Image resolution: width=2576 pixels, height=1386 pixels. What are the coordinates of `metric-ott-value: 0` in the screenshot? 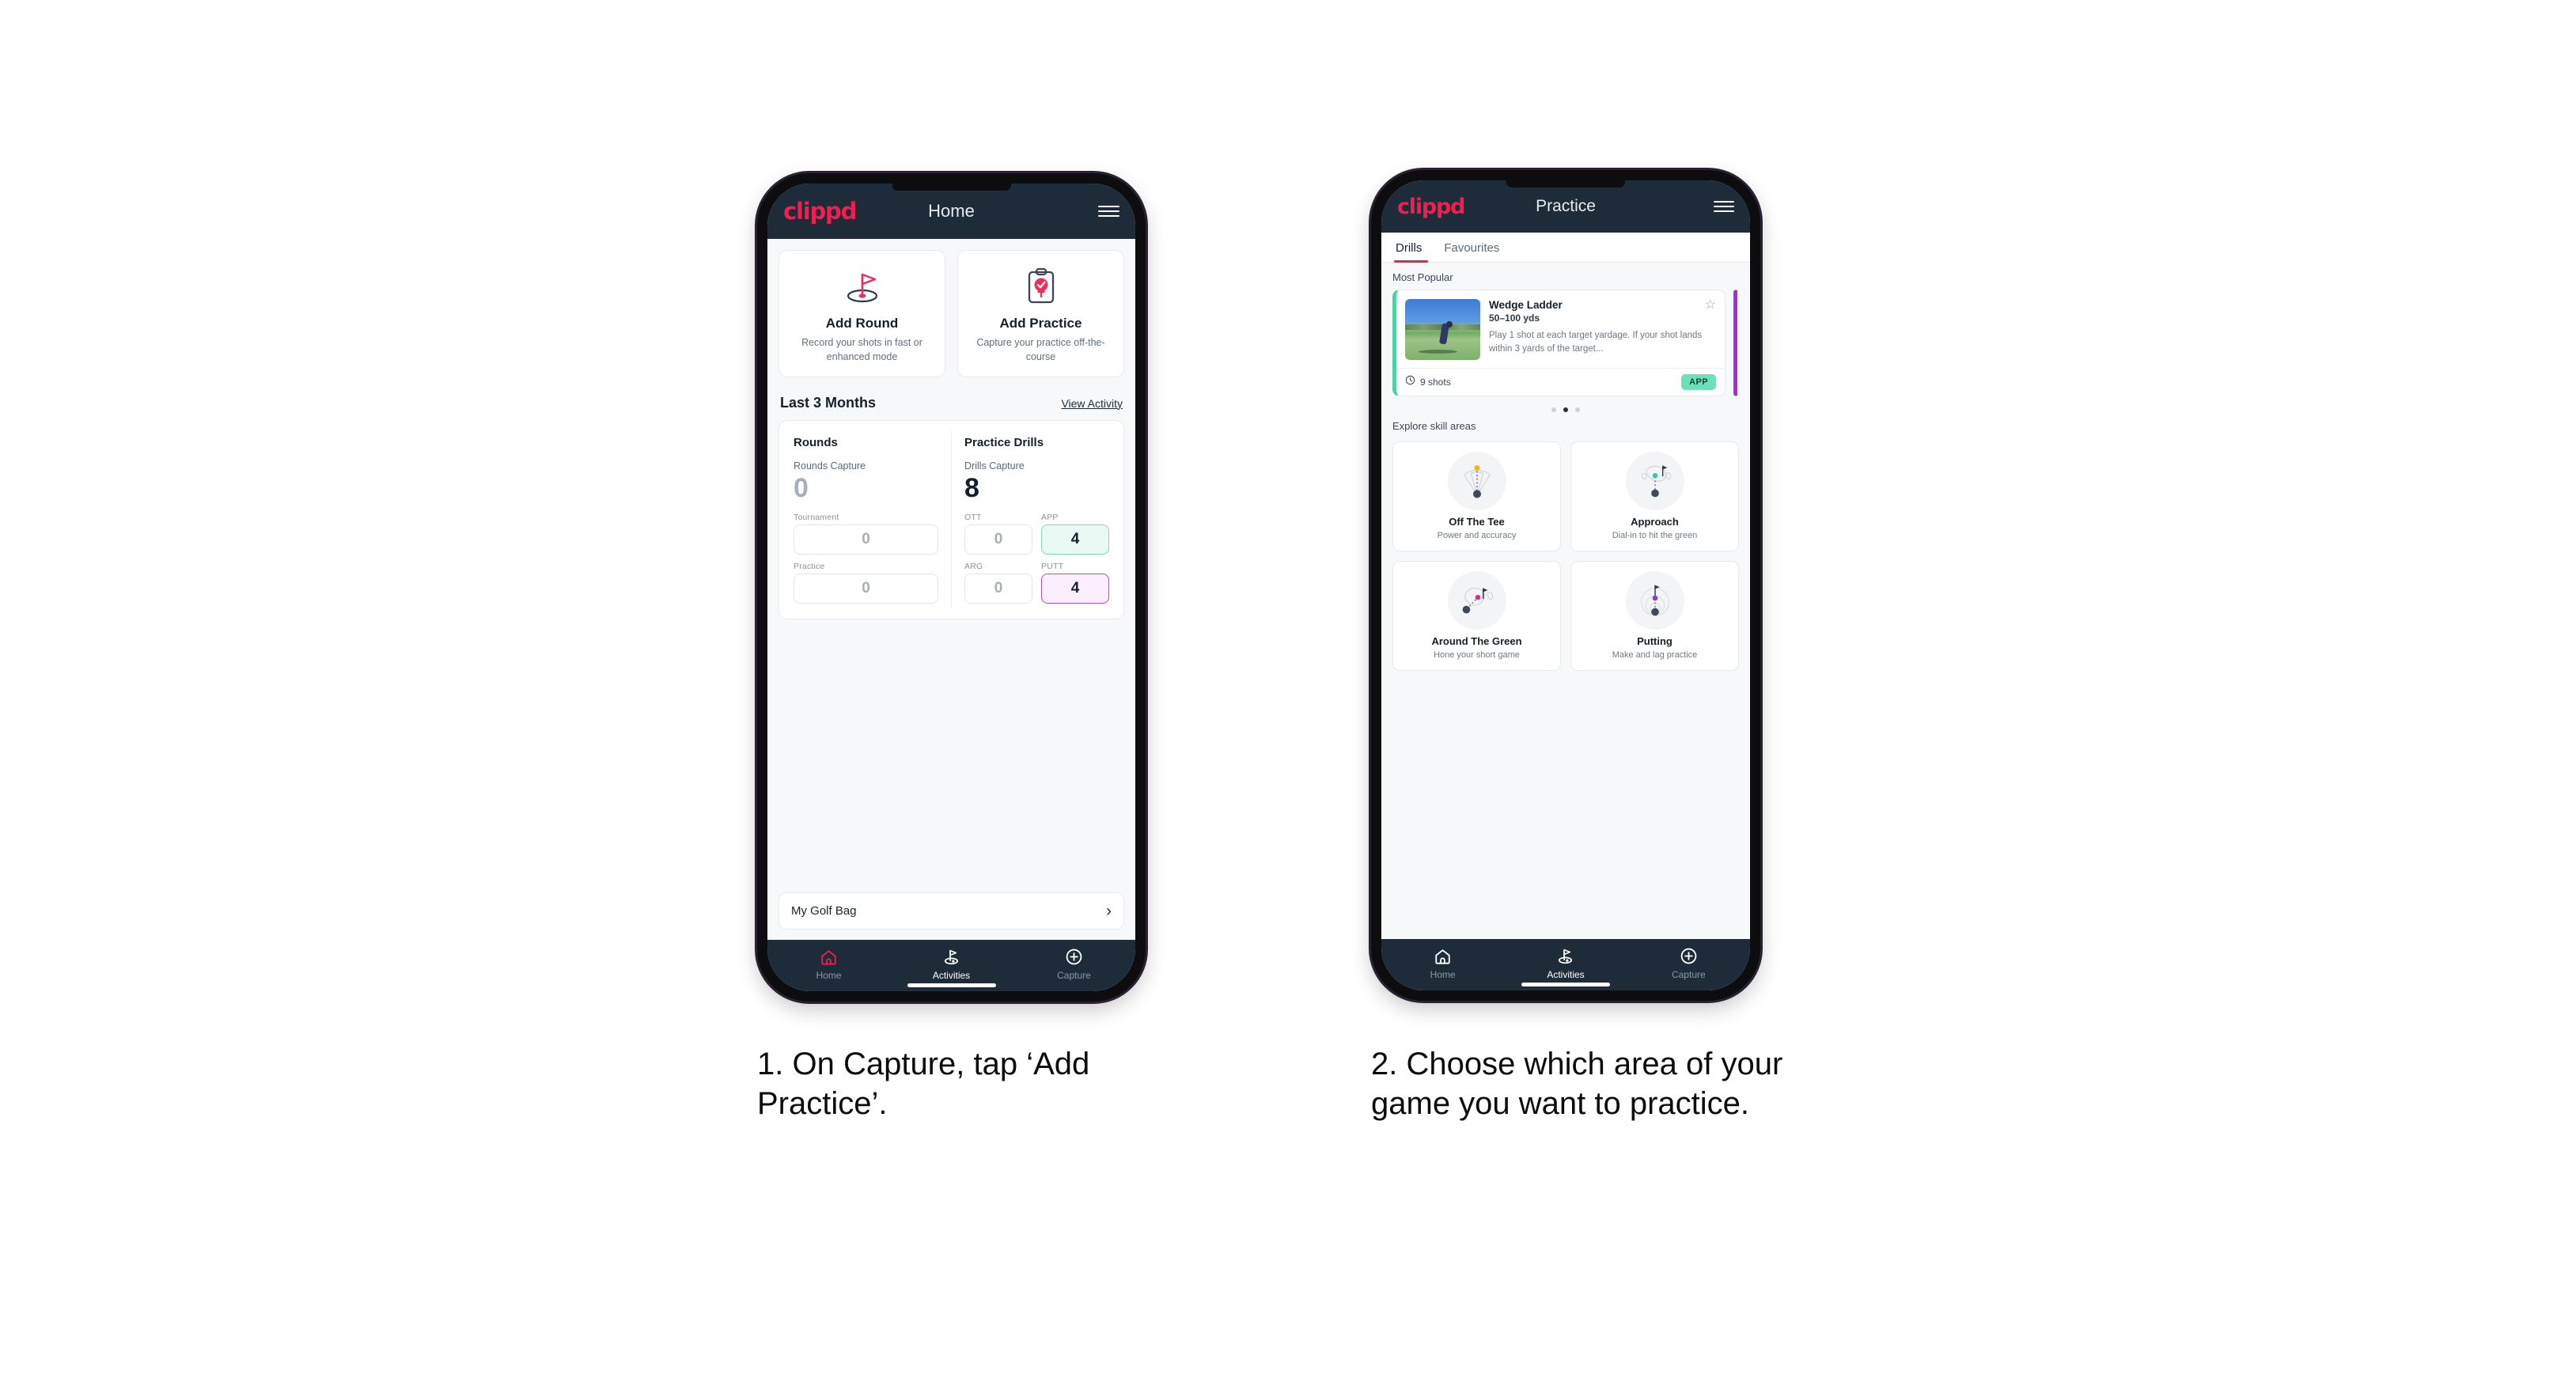 It's located at (998, 540).